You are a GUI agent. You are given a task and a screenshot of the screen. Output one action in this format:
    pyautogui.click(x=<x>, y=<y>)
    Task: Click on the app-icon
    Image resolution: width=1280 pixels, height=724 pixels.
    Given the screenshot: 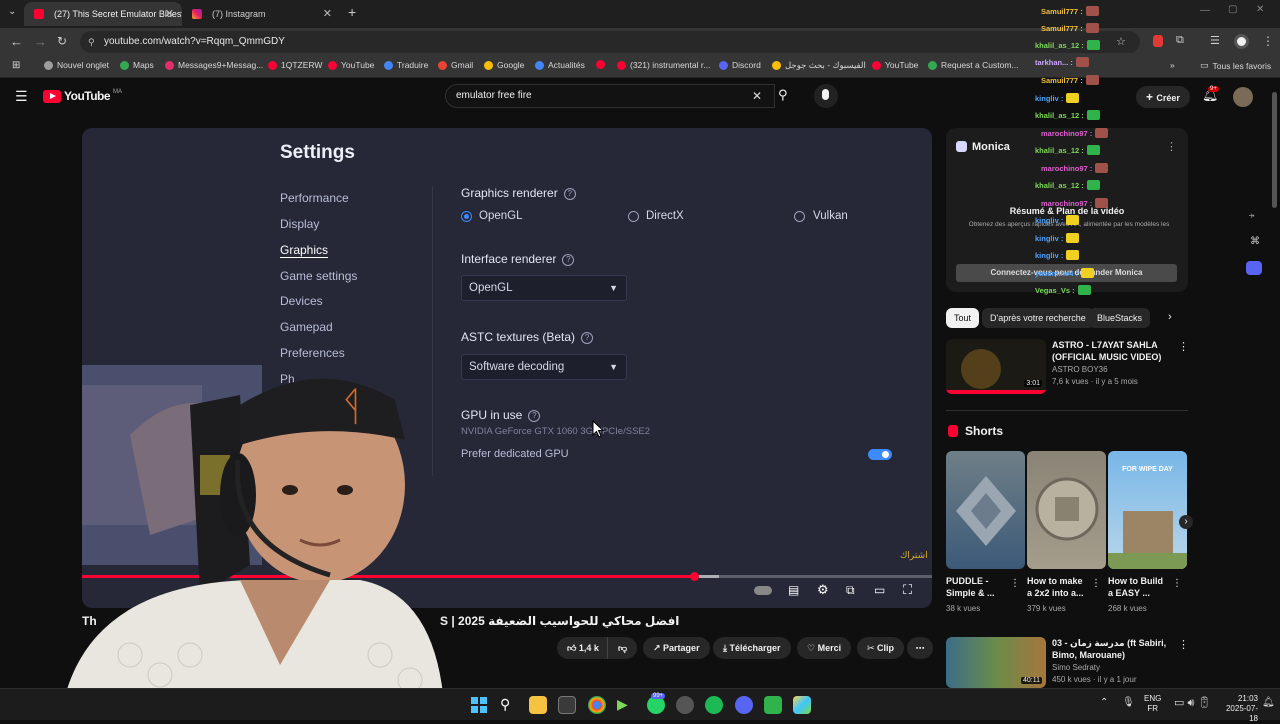 What is the action you would take?
    pyautogui.click(x=685, y=705)
    